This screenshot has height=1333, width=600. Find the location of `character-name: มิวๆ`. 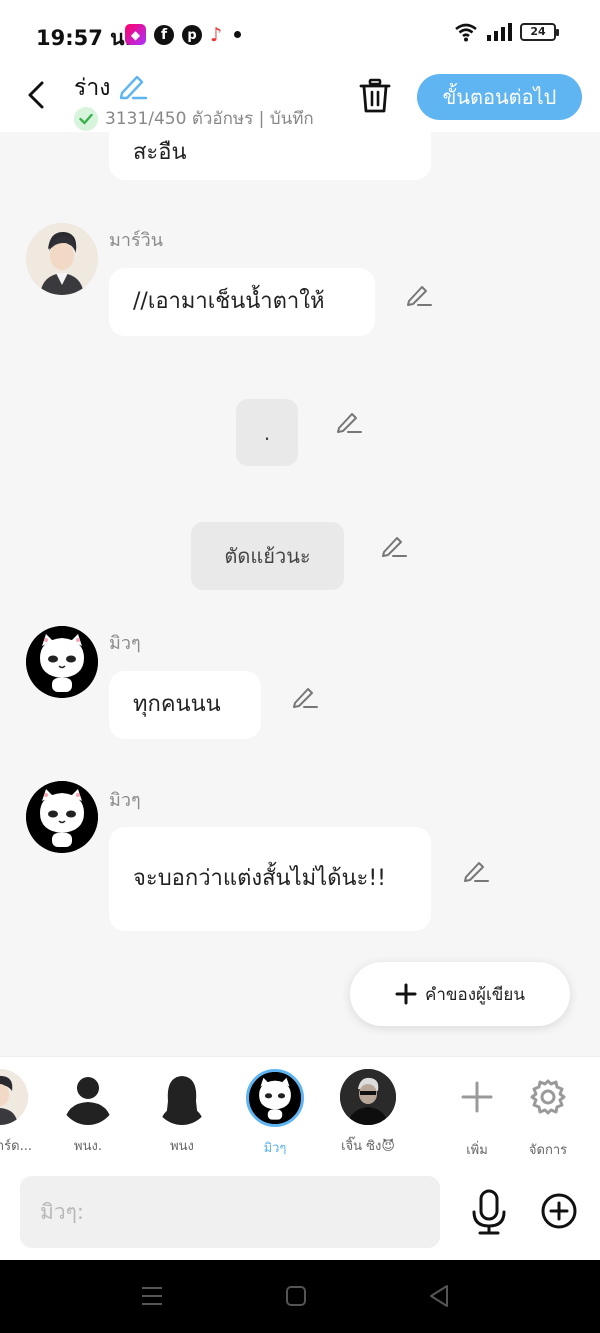

character-name: มิวๆ is located at coordinates (275, 1148).